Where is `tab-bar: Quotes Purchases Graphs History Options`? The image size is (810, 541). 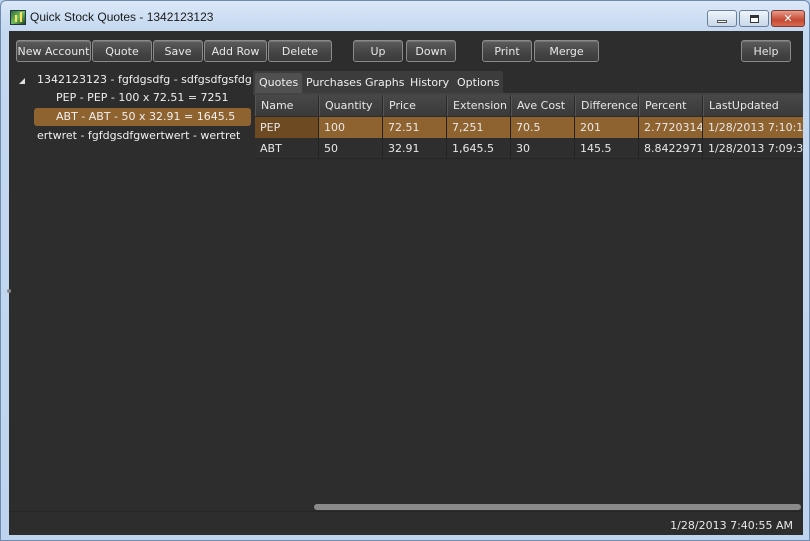
tab-bar: Quotes Purchases Graphs History Options is located at coordinates (378, 82).